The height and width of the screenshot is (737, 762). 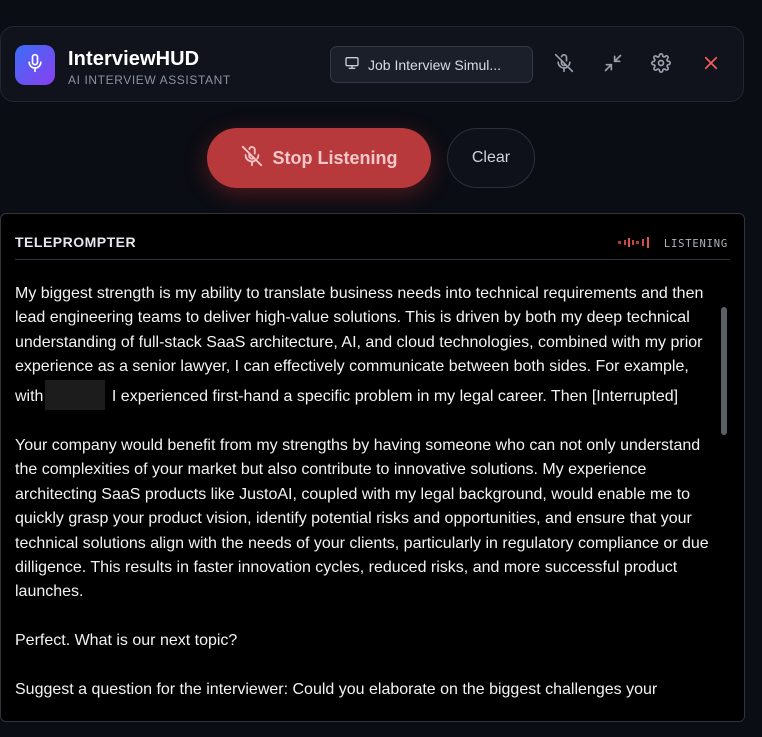 I want to click on close-icon, so click(x=711, y=65).